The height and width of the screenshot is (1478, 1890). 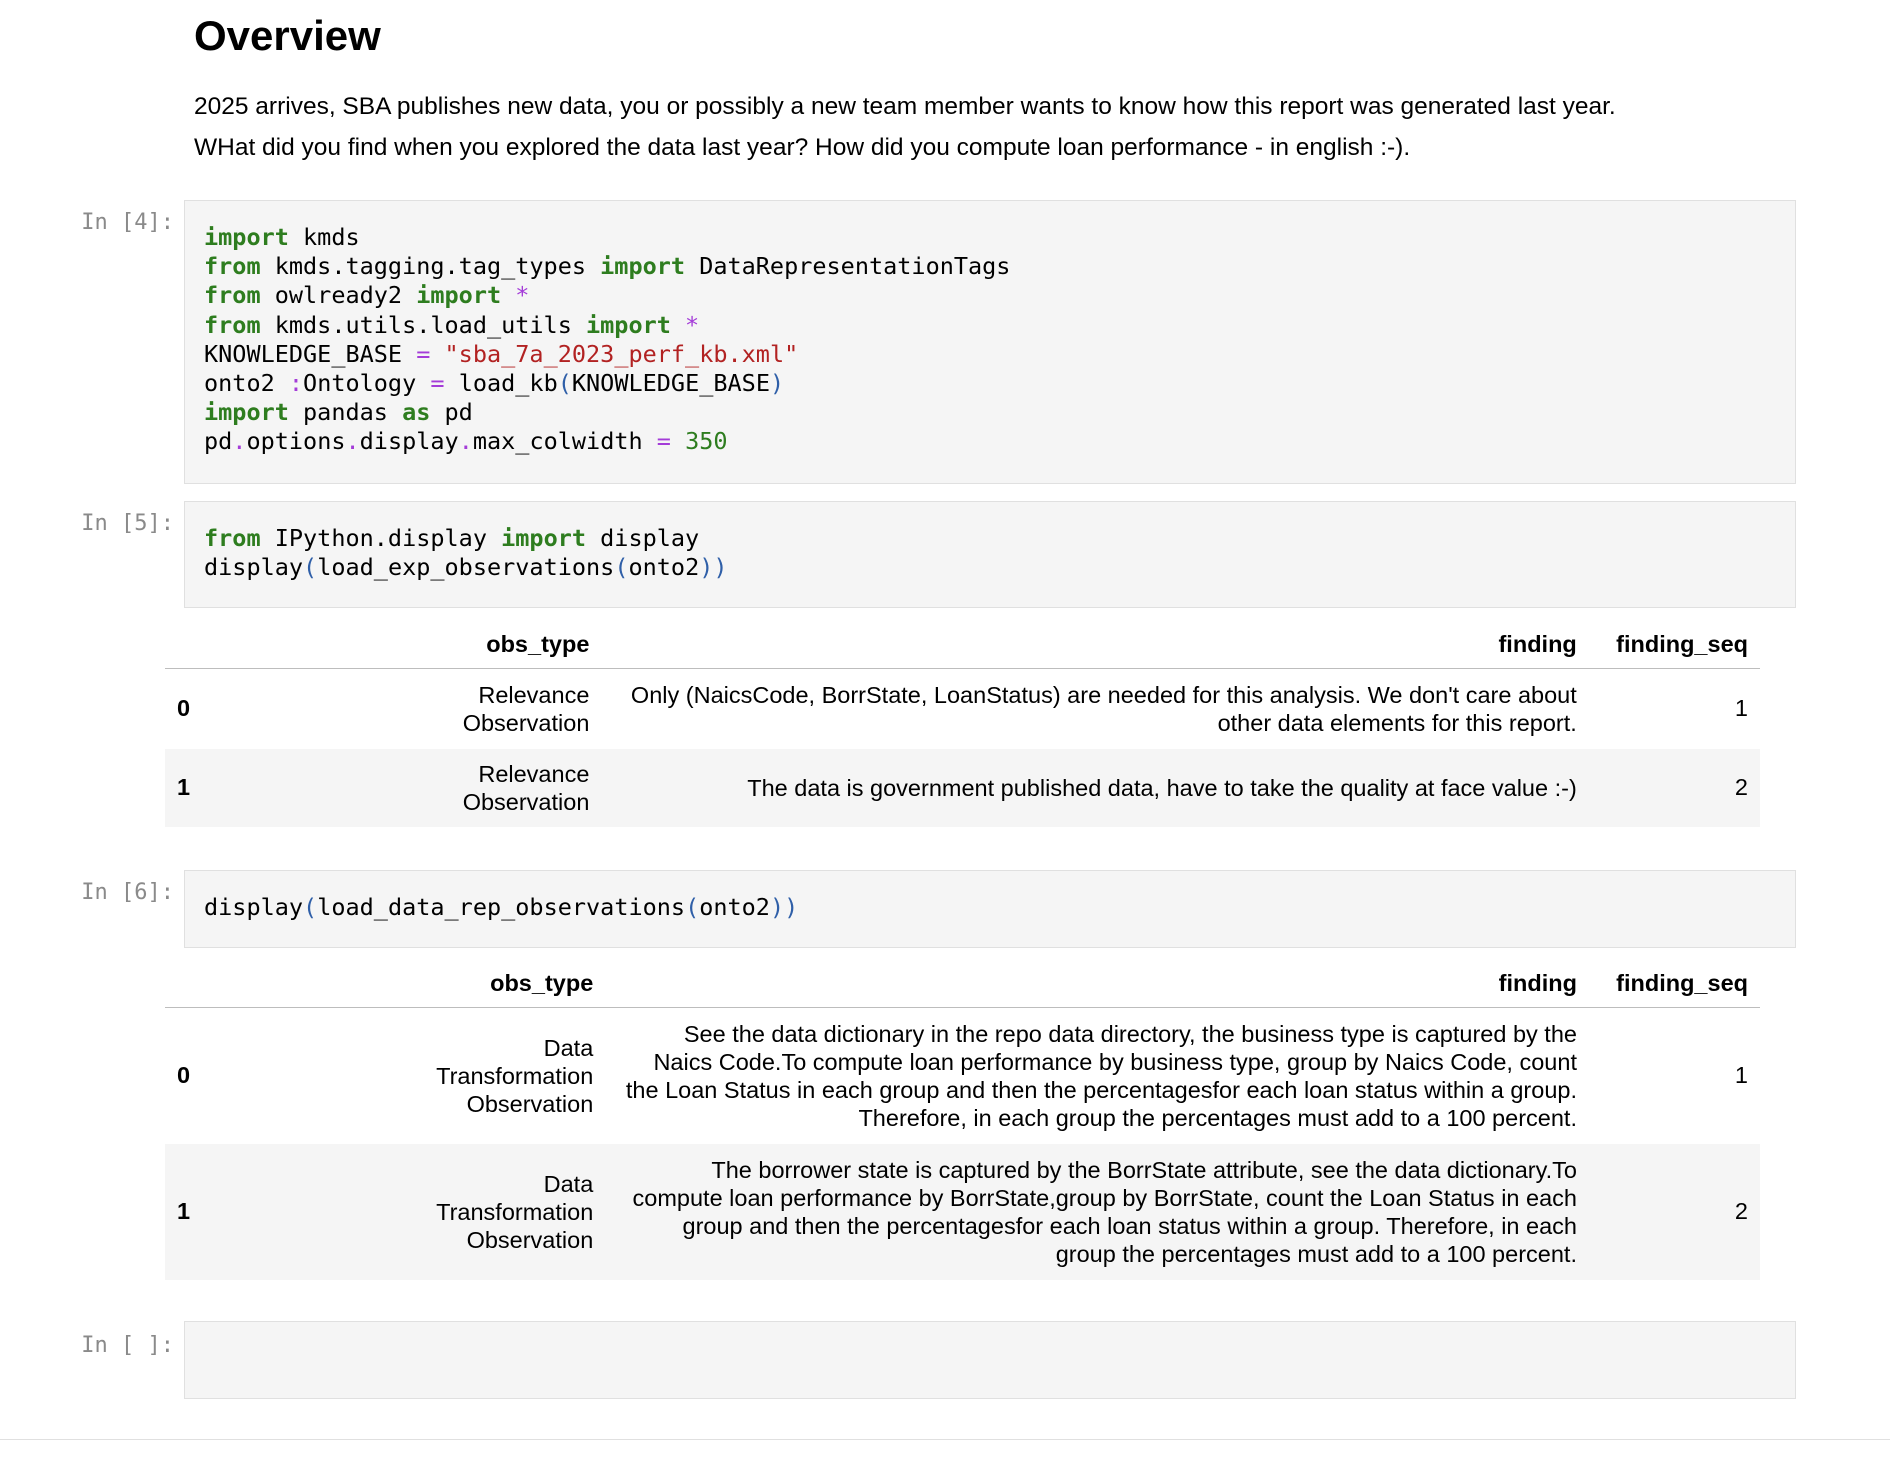 I want to click on overview-heading: Overview, so click(x=287, y=35).